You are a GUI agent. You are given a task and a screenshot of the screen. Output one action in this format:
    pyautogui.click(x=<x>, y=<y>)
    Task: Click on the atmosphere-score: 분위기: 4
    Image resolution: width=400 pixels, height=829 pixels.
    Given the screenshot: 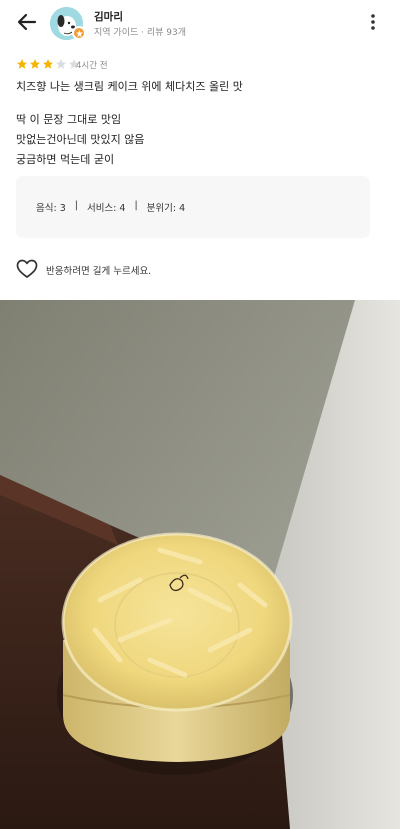 What is the action you would take?
    pyautogui.click(x=166, y=208)
    